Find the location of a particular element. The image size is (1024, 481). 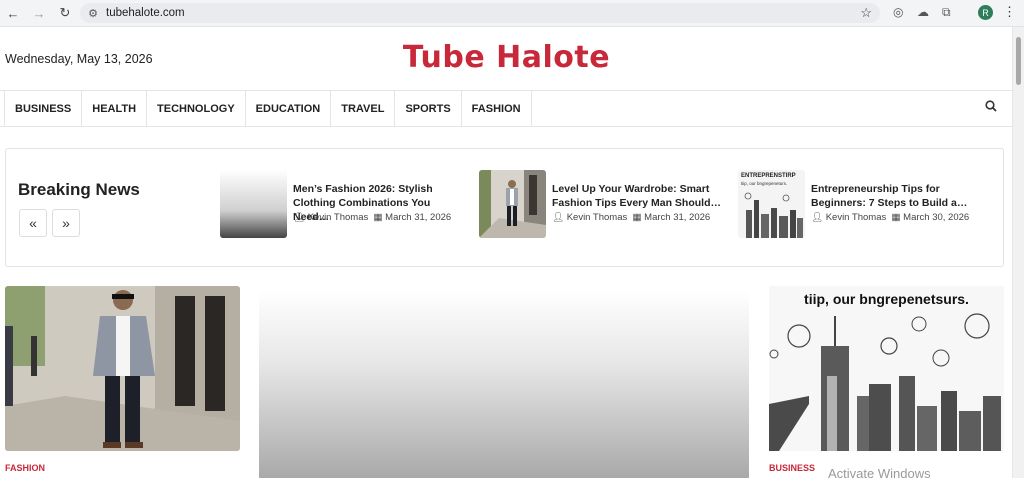

site-logo: Tube Halote is located at coordinates (506, 57).